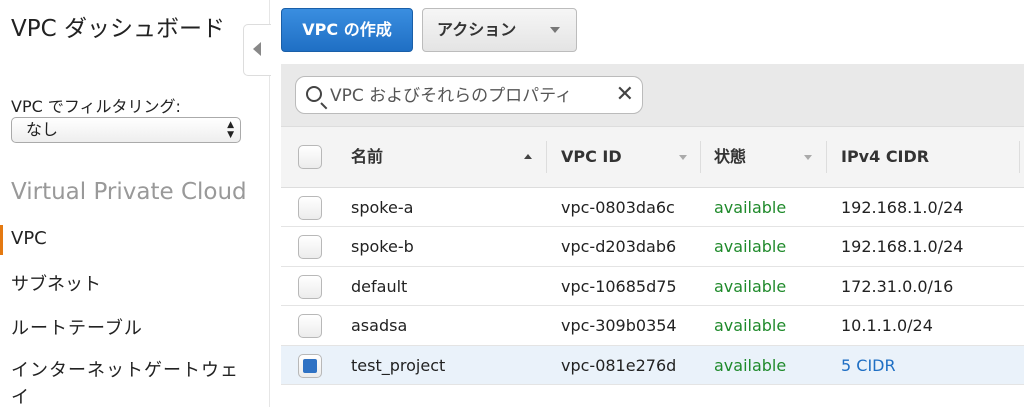  Describe the element at coordinates (310, 157) in the screenshot. I see `select-all-checkbox` at that location.